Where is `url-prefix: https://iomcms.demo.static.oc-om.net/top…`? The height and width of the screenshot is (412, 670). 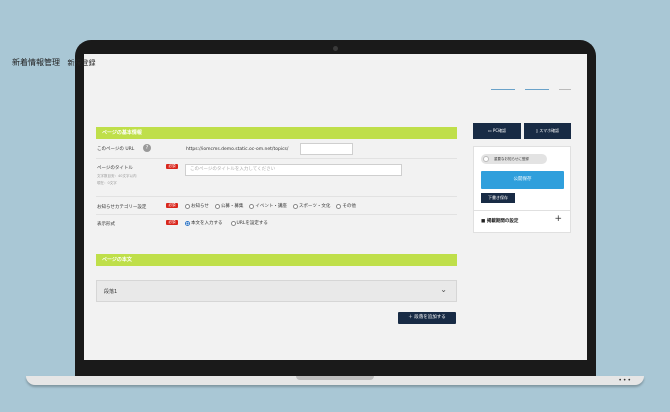 url-prefix: https://iomcms.demo.static.oc-om.net/top… is located at coordinates (237, 149).